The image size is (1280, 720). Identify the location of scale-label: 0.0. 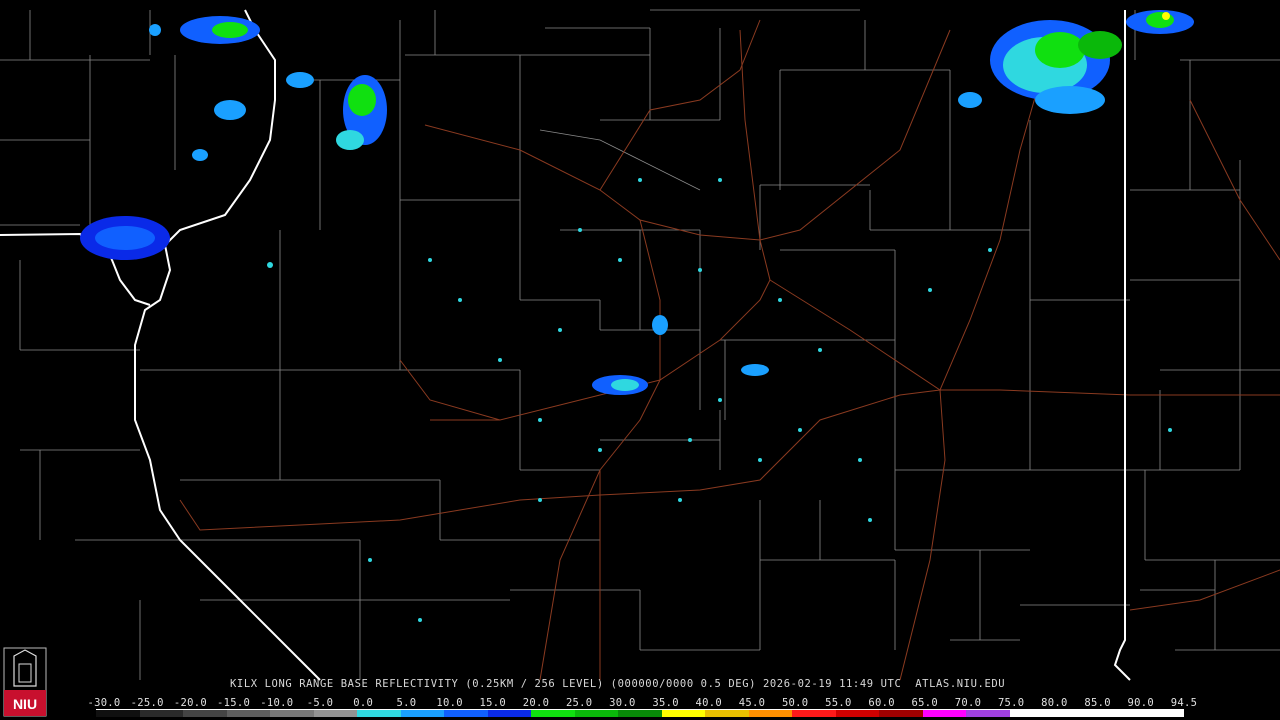
(363, 703).